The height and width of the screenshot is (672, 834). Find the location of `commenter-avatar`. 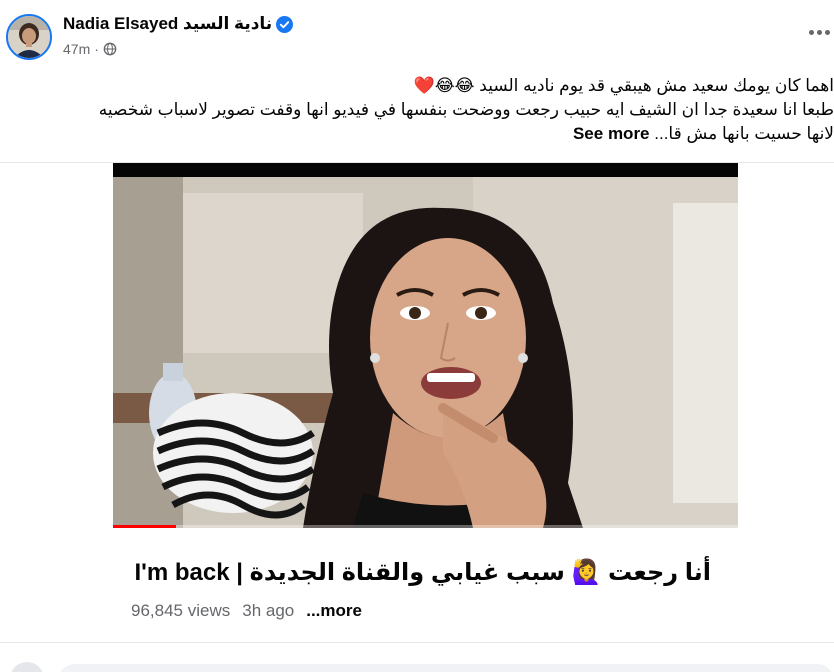

commenter-avatar is located at coordinates (27, 667).